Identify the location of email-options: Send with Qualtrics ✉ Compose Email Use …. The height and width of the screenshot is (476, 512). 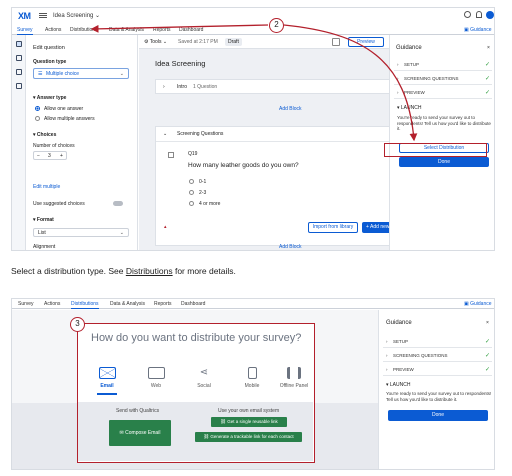
(195, 431).